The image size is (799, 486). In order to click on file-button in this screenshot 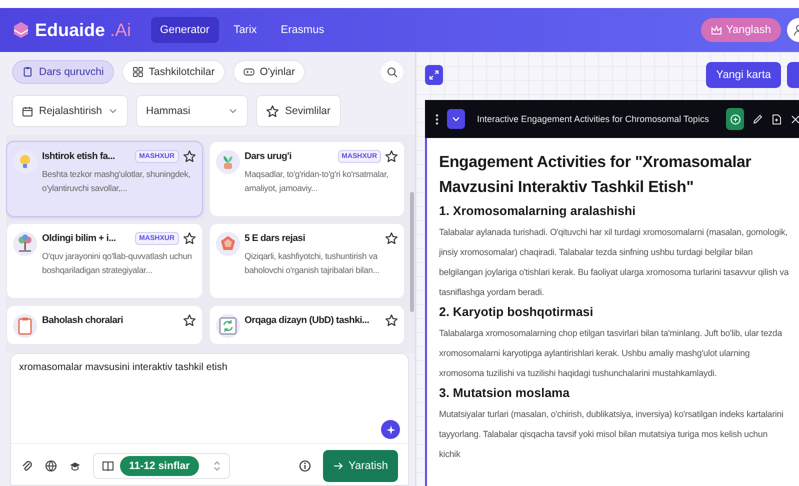, I will do `click(776, 119)`.